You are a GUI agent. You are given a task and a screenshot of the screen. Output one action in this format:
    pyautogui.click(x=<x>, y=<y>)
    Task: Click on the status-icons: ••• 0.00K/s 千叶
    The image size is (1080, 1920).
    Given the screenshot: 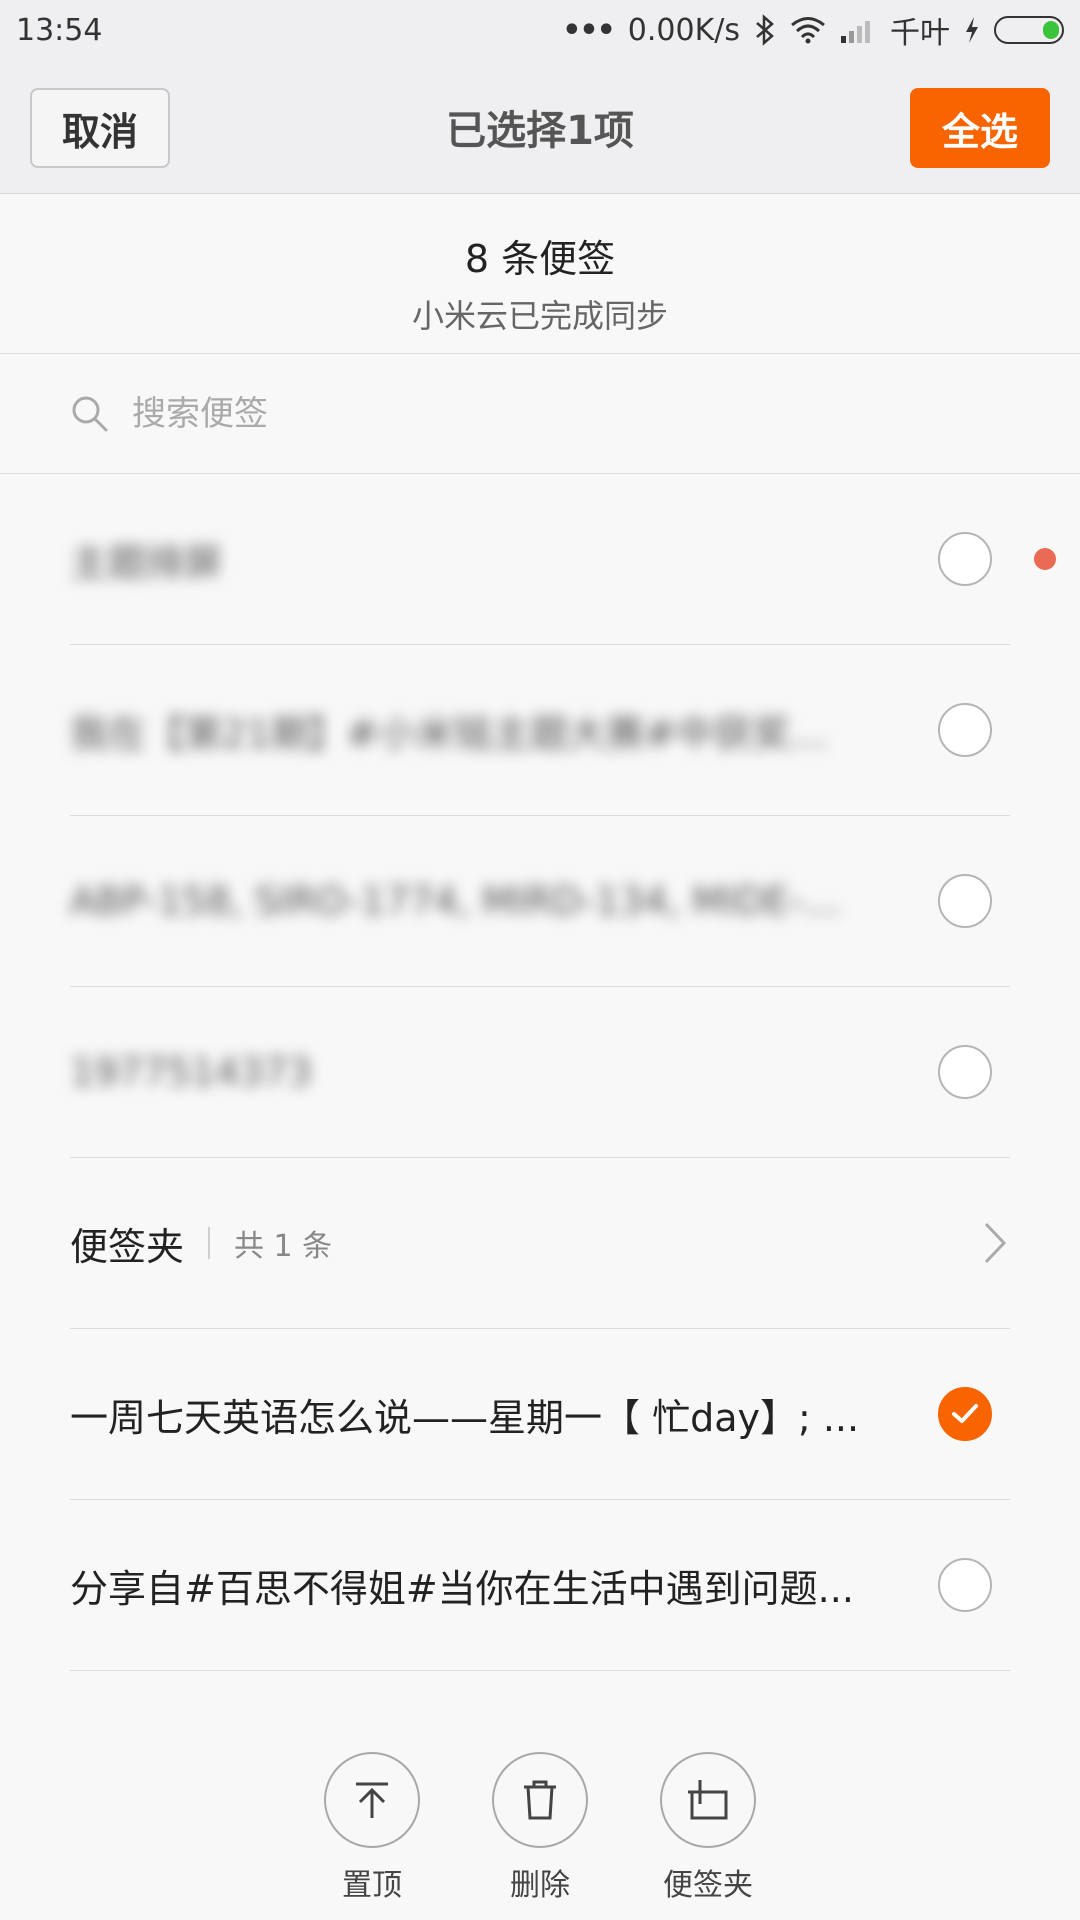 What is the action you would take?
    pyautogui.click(x=813, y=30)
    